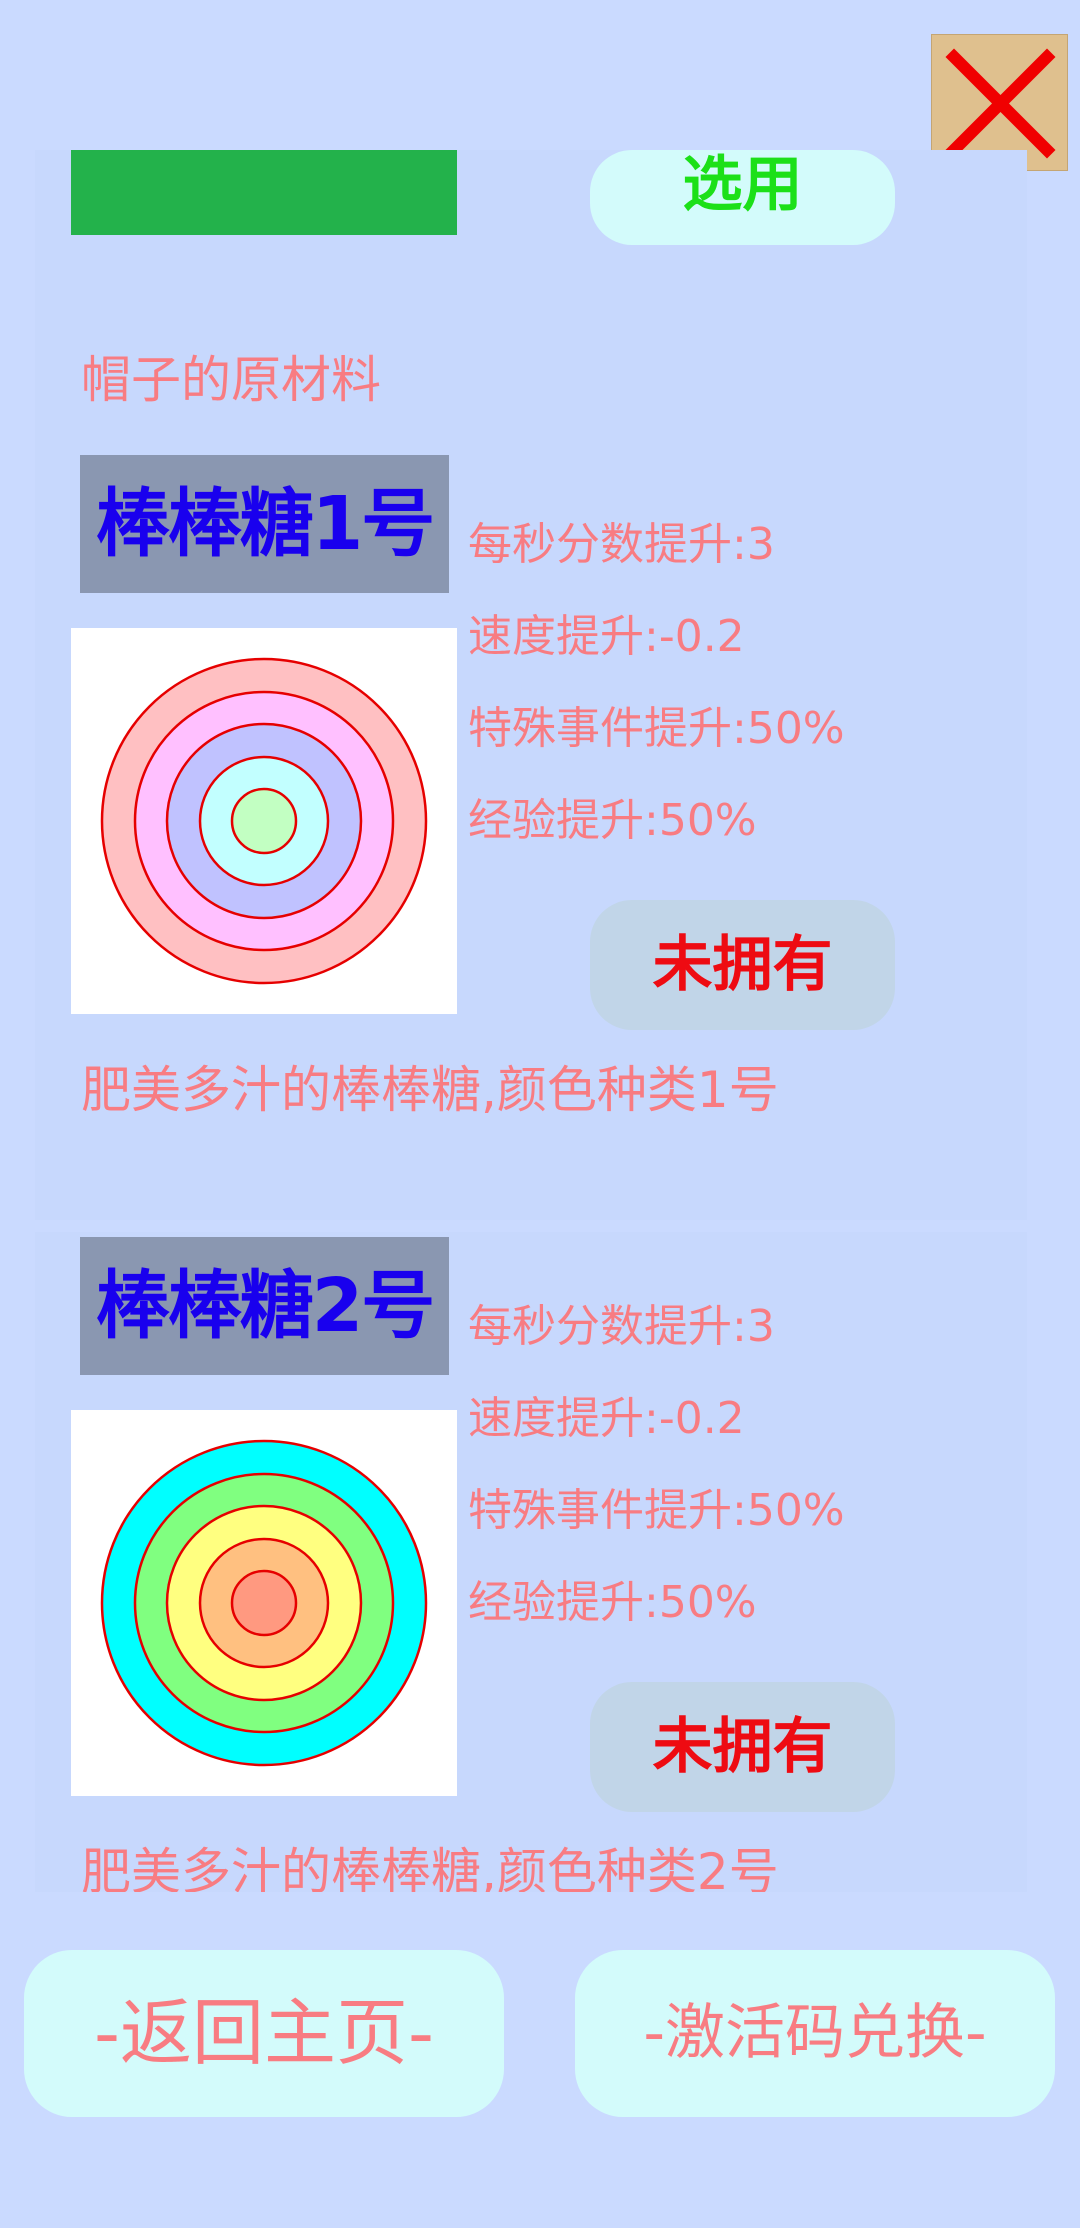 The height and width of the screenshot is (2228, 1080). Describe the element at coordinates (264, 1306) in the screenshot. I see `item-title: 棒棒糖2号` at that location.